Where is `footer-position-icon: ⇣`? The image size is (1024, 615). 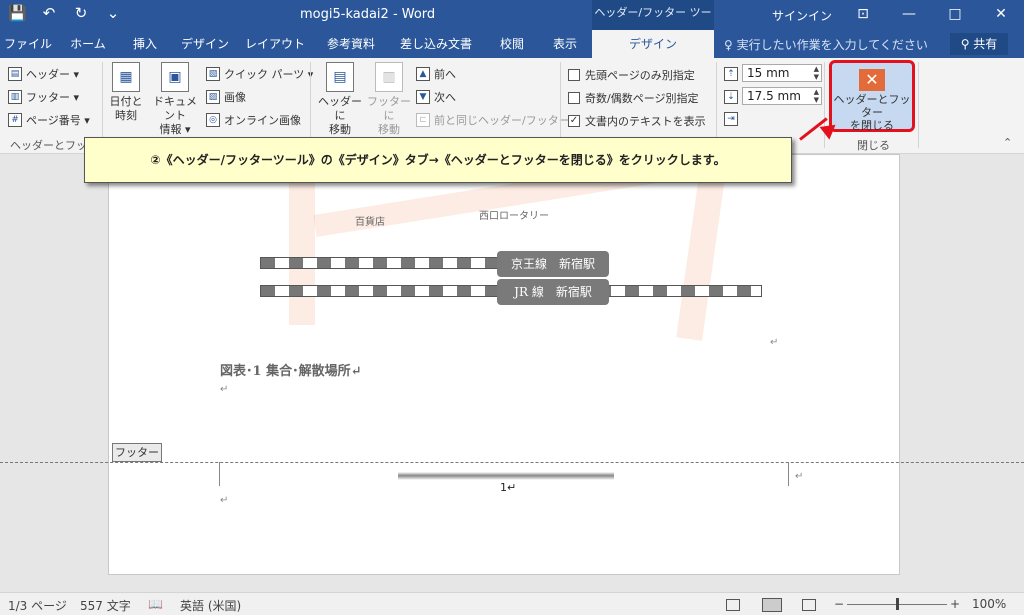 footer-position-icon: ⇣ is located at coordinates (731, 97).